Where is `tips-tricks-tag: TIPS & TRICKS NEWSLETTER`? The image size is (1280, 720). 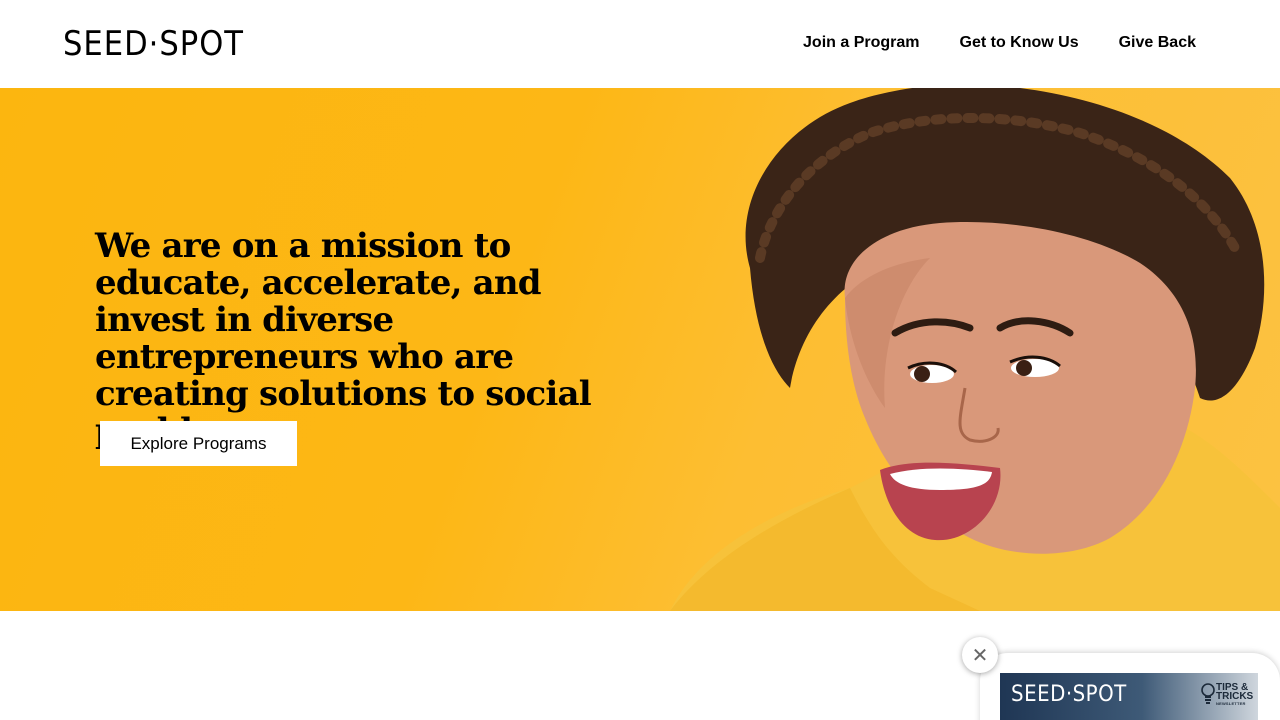
tips-tricks-tag: TIPS & TRICKS NEWSLETTER is located at coordinates (1235, 694).